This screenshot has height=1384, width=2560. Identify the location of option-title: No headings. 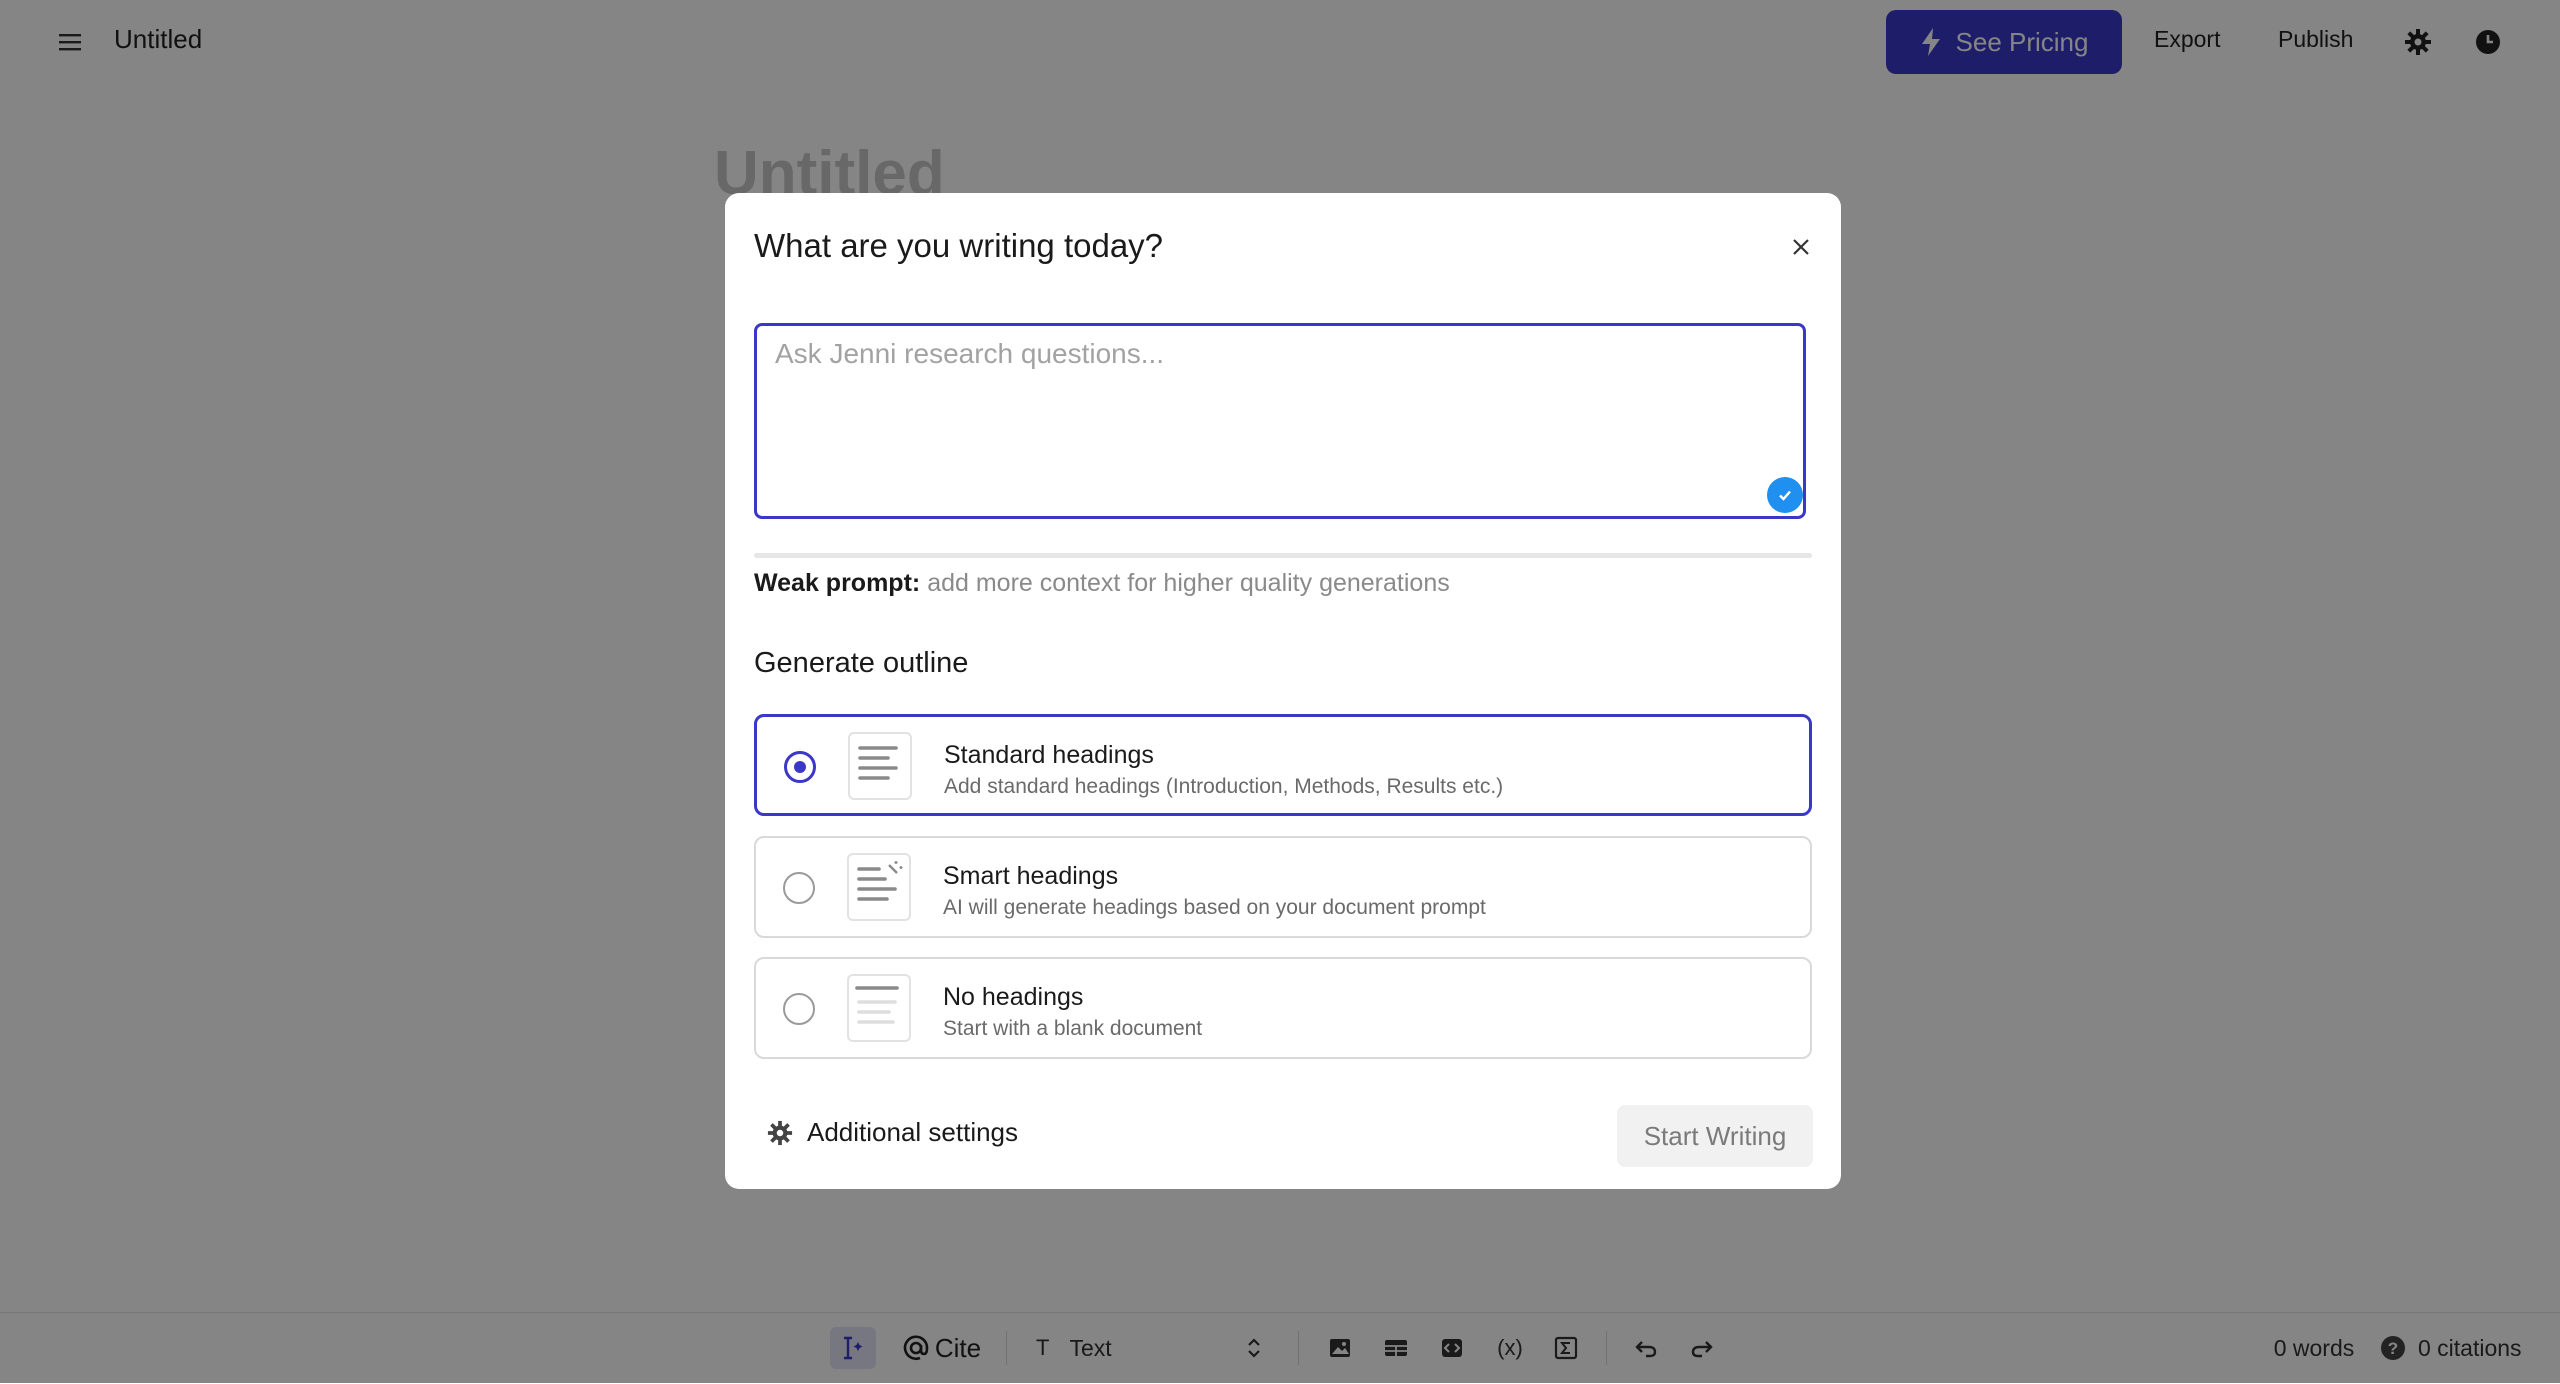
(1013, 997).